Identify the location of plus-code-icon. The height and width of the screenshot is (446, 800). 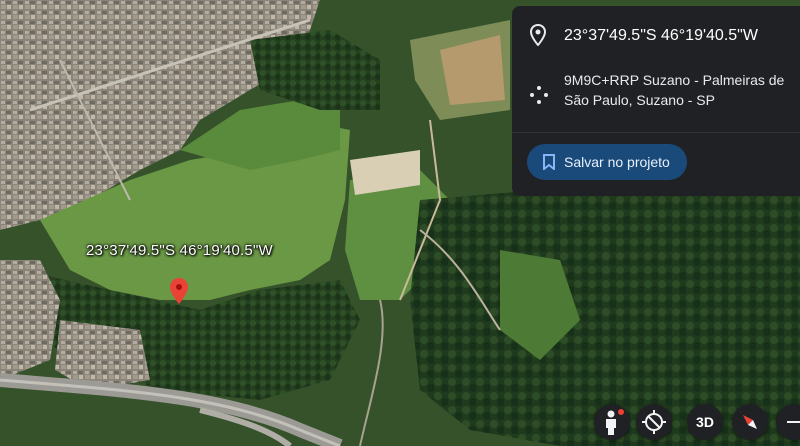
(539, 95).